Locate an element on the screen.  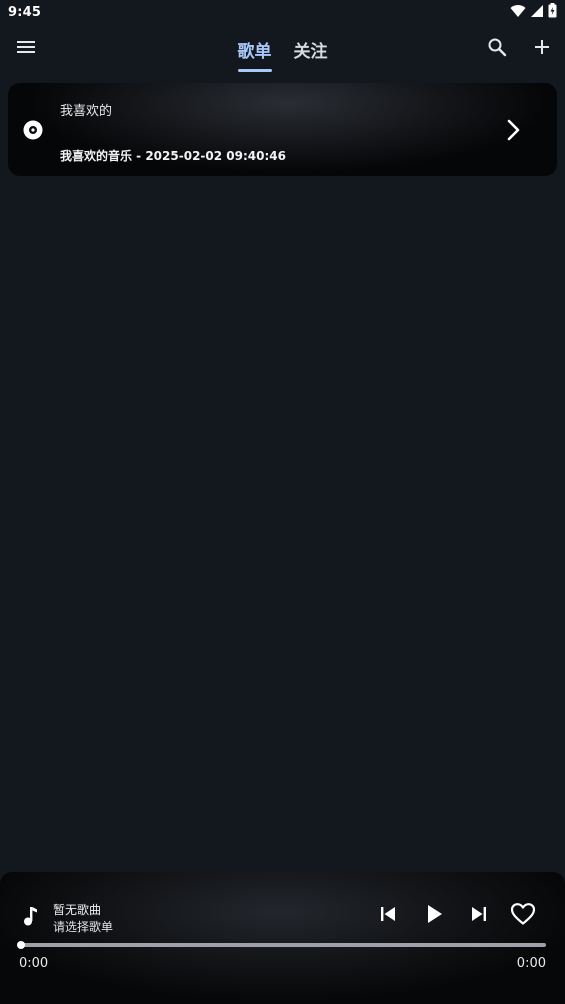
previous-button is located at coordinates (388, 916).